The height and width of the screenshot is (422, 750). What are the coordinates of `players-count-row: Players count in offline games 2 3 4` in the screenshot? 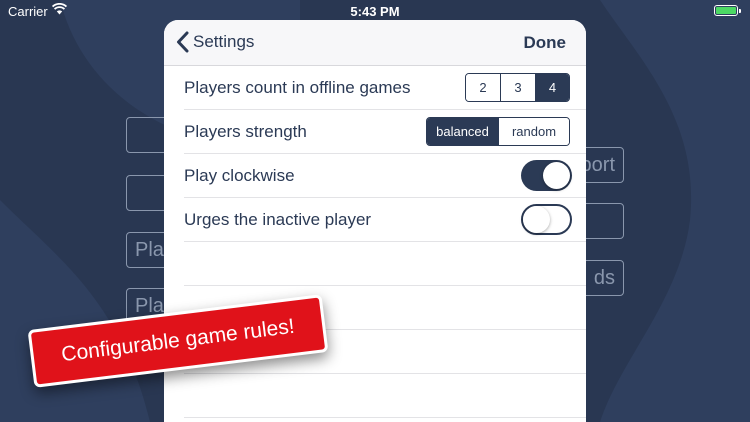 It's located at (385, 88).